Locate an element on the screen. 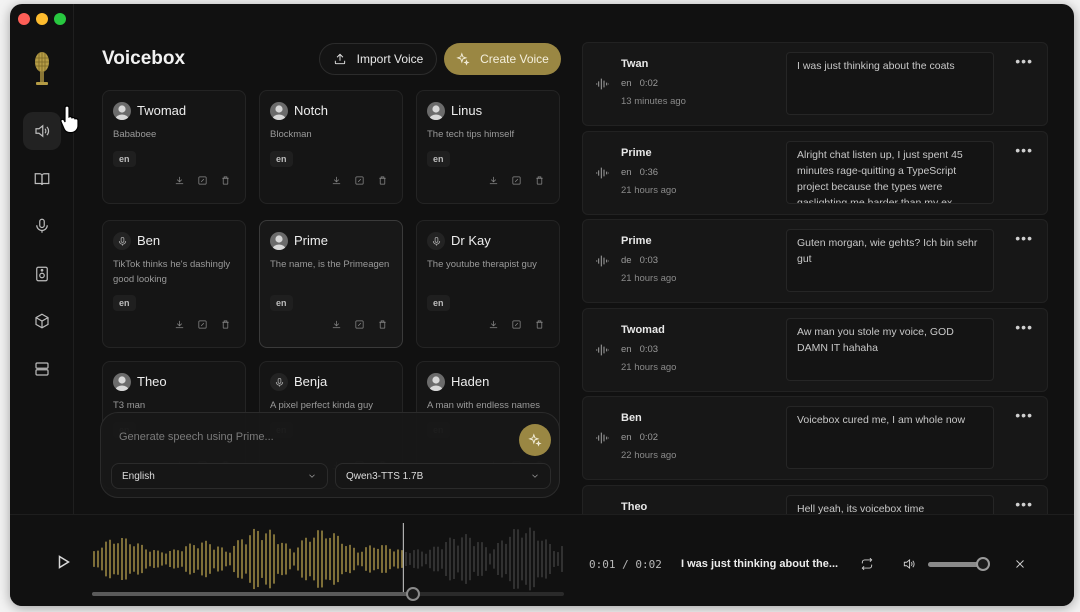 This screenshot has height=612, width=1080. sidebar-item-record is located at coordinates (42, 226).